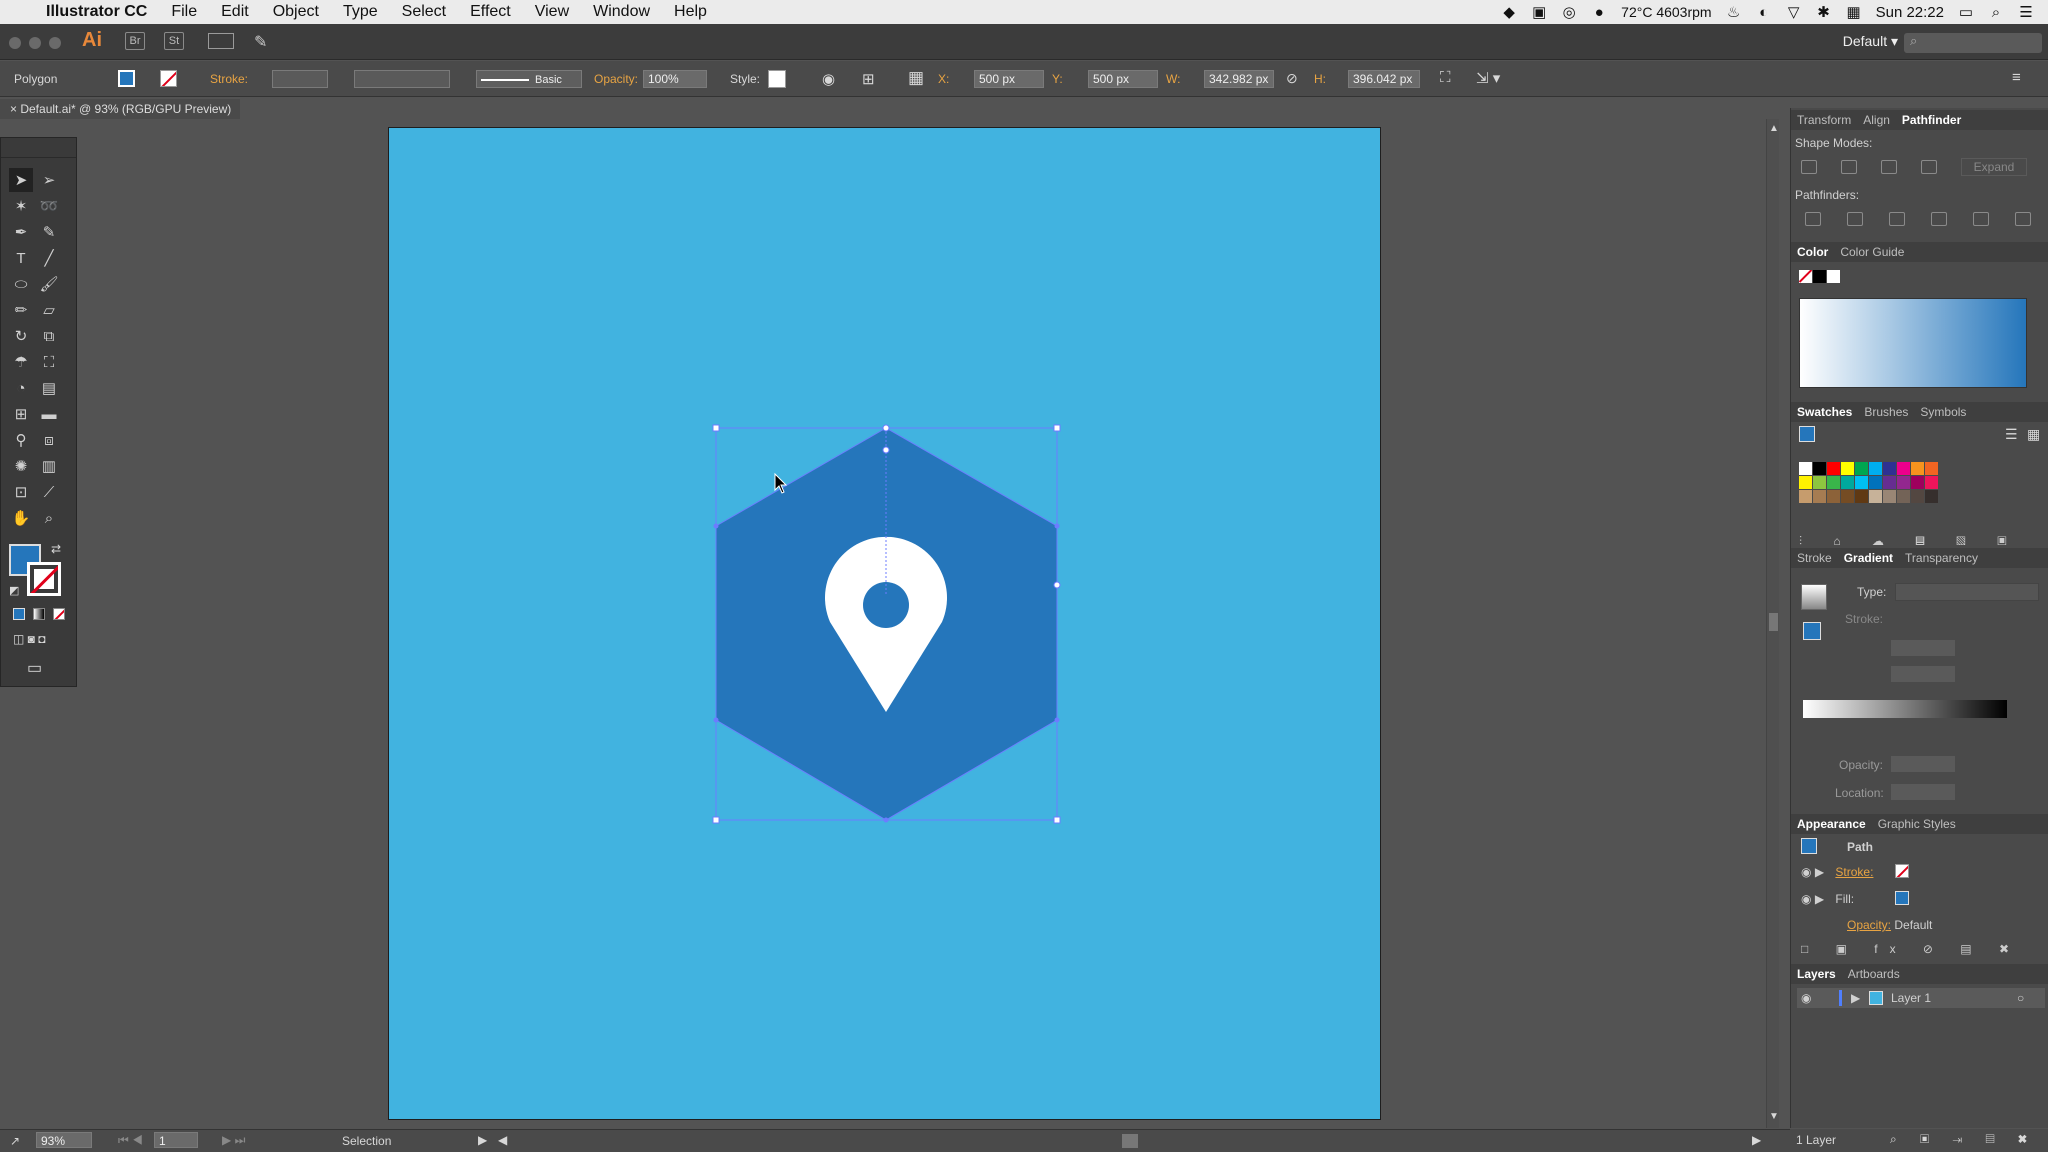 Image resolution: width=2048 pixels, height=1152 pixels. Describe the element at coordinates (1941, 558) in the screenshot. I see `tab-transparency: Transparency` at that location.